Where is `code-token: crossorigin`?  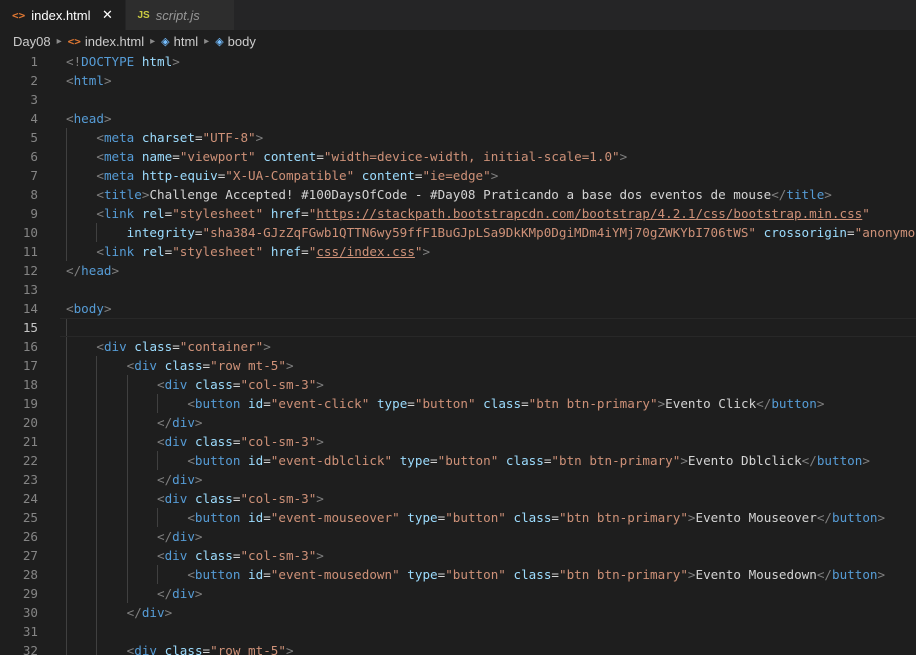
code-token: crossorigin is located at coordinates (805, 232).